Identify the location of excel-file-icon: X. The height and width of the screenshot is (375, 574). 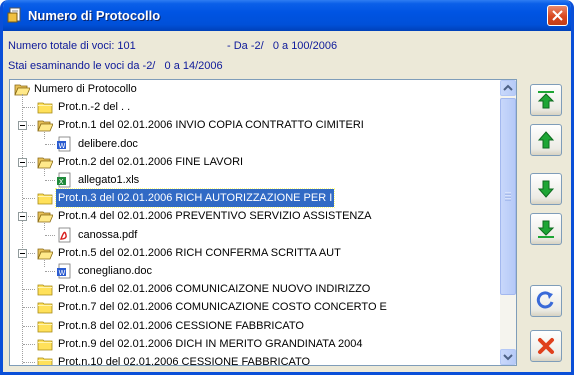
(64, 180).